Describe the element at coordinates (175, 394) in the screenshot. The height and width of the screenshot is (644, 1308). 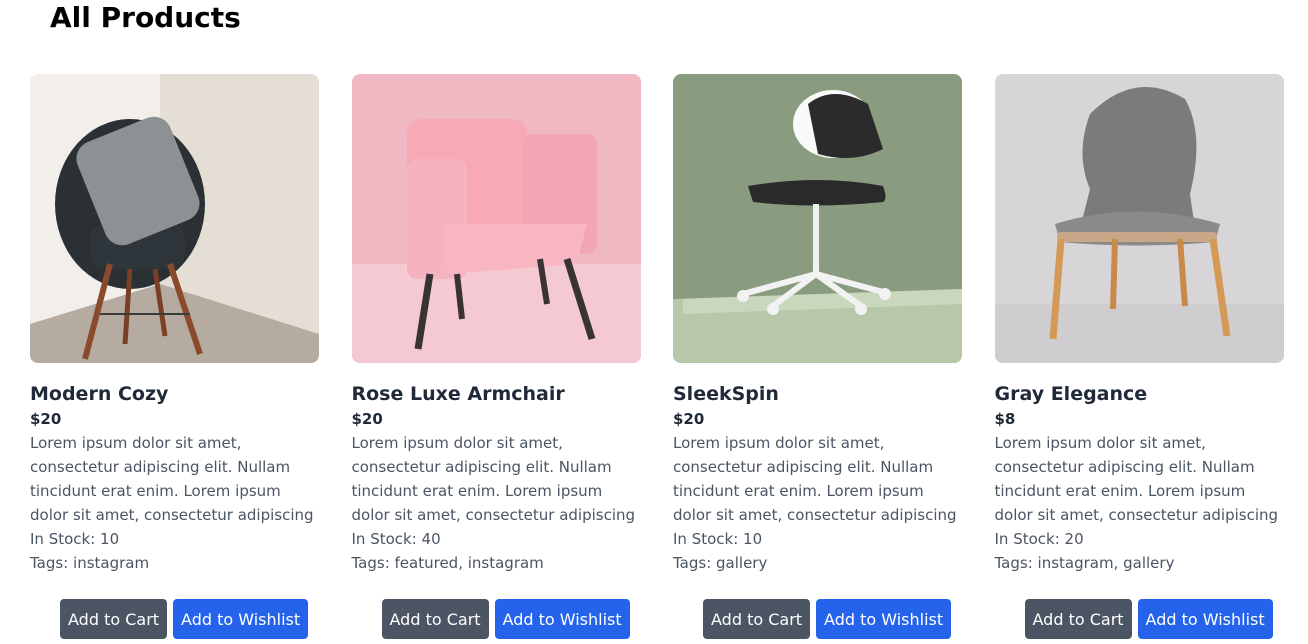
I see `product-name: Modern Cozy` at that location.